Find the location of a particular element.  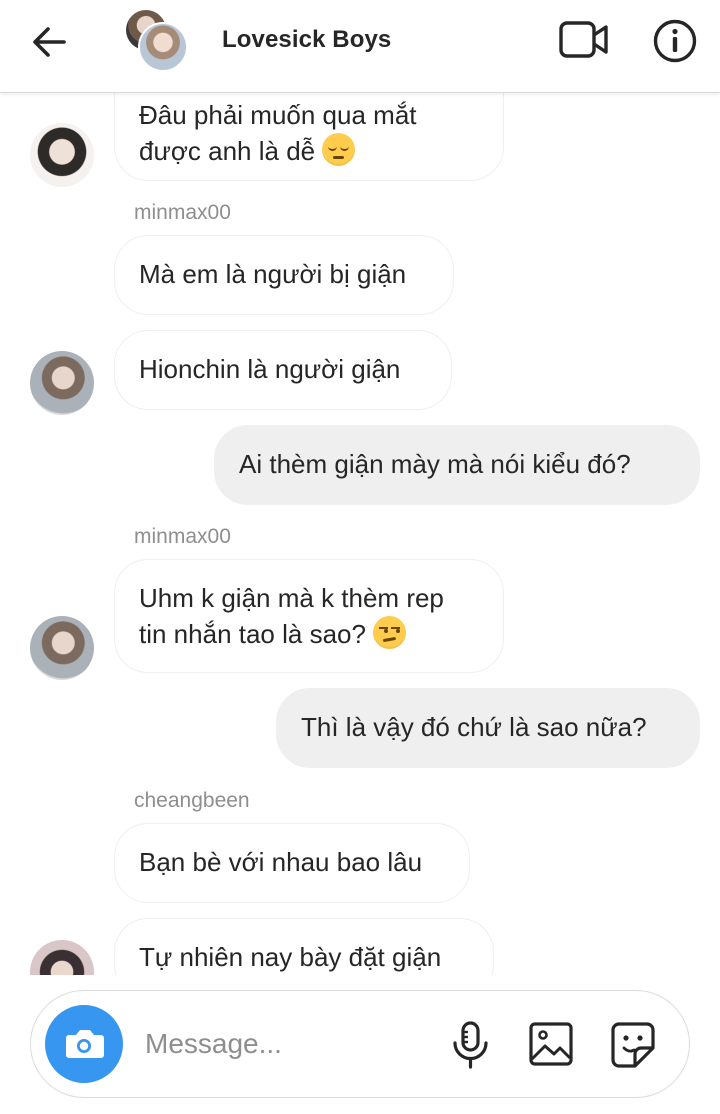

message-text: Uhm k giận mà k thèm rep is located at coordinates (291, 598).